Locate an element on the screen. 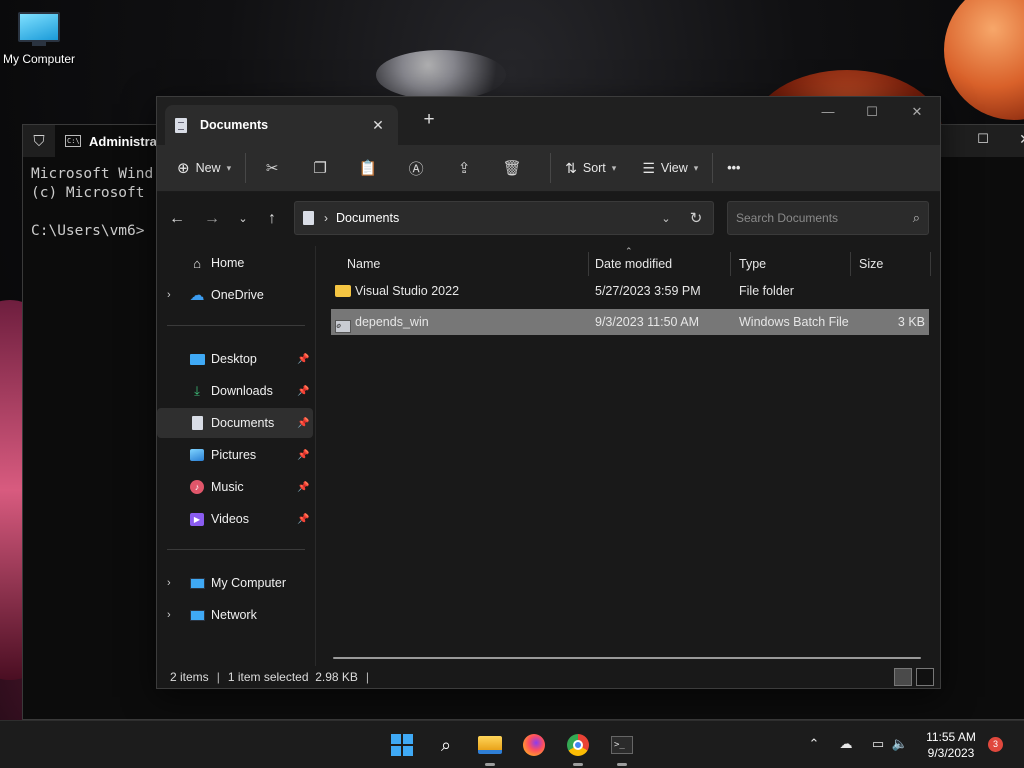 The width and height of the screenshot is (1024, 768). forward-arrow-icon: → is located at coordinates (212, 219).